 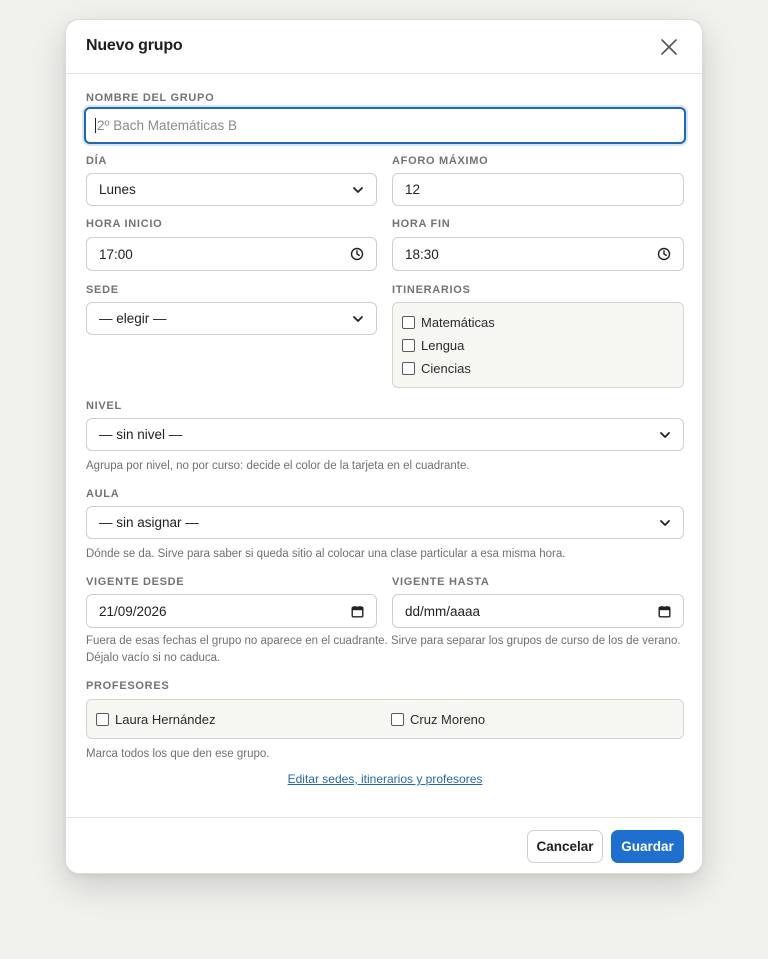 What do you see at coordinates (385, 779) in the screenshot?
I see `edit-settings-link: Editar sedes, itinerarios y profesores` at bounding box center [385, 779].